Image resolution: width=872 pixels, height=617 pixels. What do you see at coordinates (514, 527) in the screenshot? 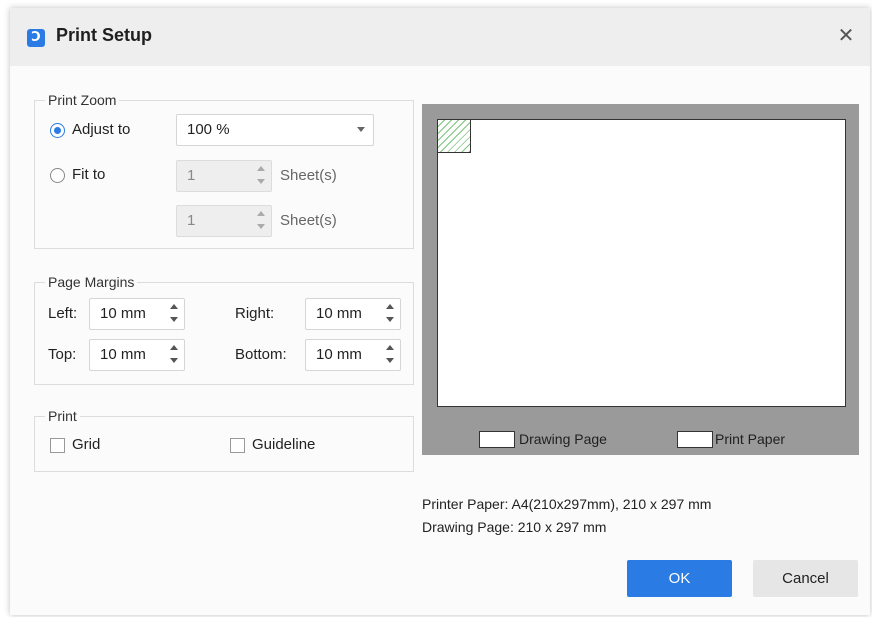
I see `drawing-page-info: Drawing Page: 210 x 297 mm` at bounding box center [514, 527].